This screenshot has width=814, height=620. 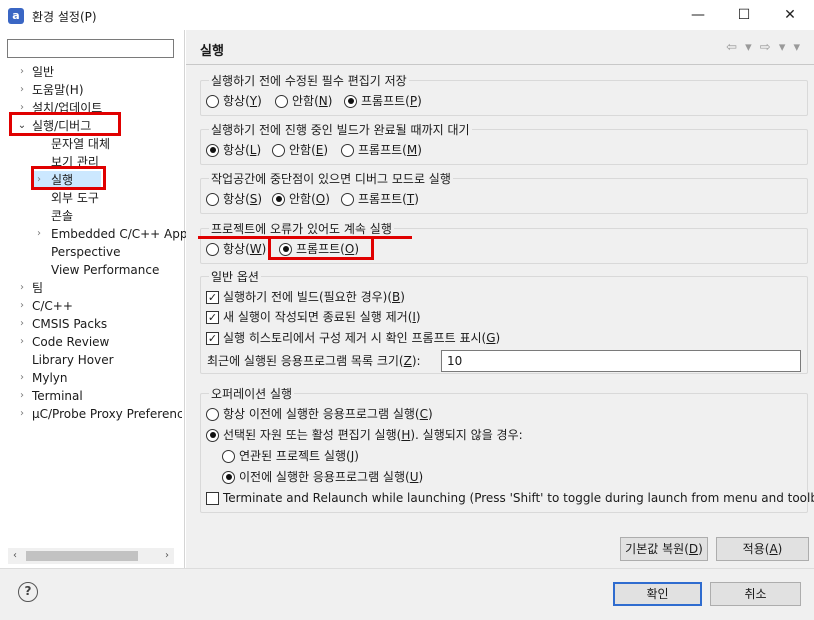 What do you see at coordinates (290, 456) in the screenshot?
I see `radio-launch-associated-project: 연관된 프로젝트 실행(J)` at bounding box center [290, 456].